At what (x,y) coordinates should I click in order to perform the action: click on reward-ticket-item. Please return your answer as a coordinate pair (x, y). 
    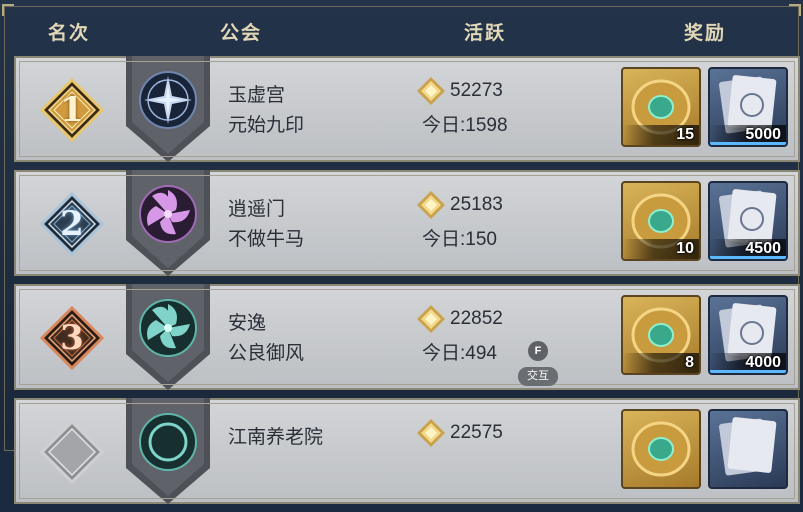
    Looking at the image, I should click on (748, 449).